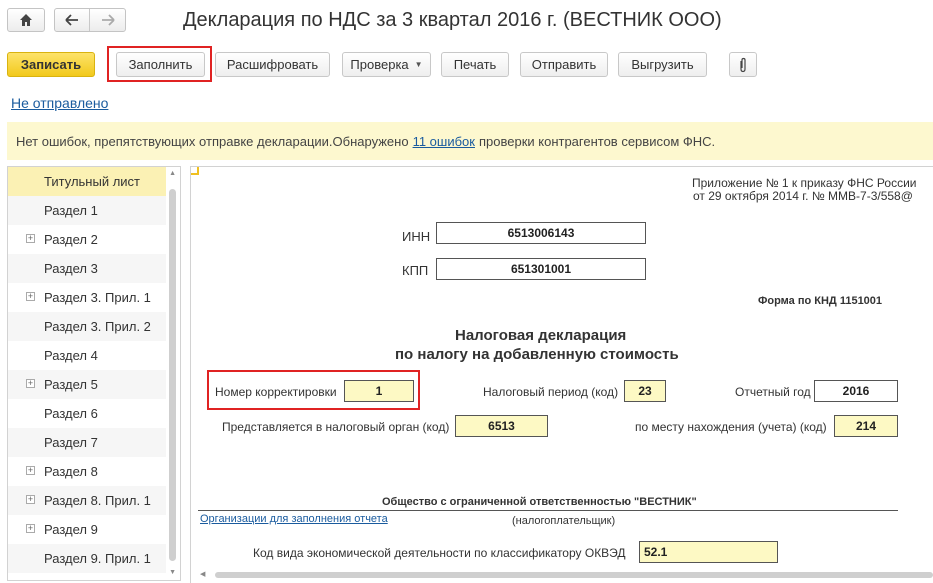 This screenshot has height=583, width=933. Describe the element at coordinates (71, 442) in the screenshot. I see `sidebar-item-label: Раздел 7` at that location.